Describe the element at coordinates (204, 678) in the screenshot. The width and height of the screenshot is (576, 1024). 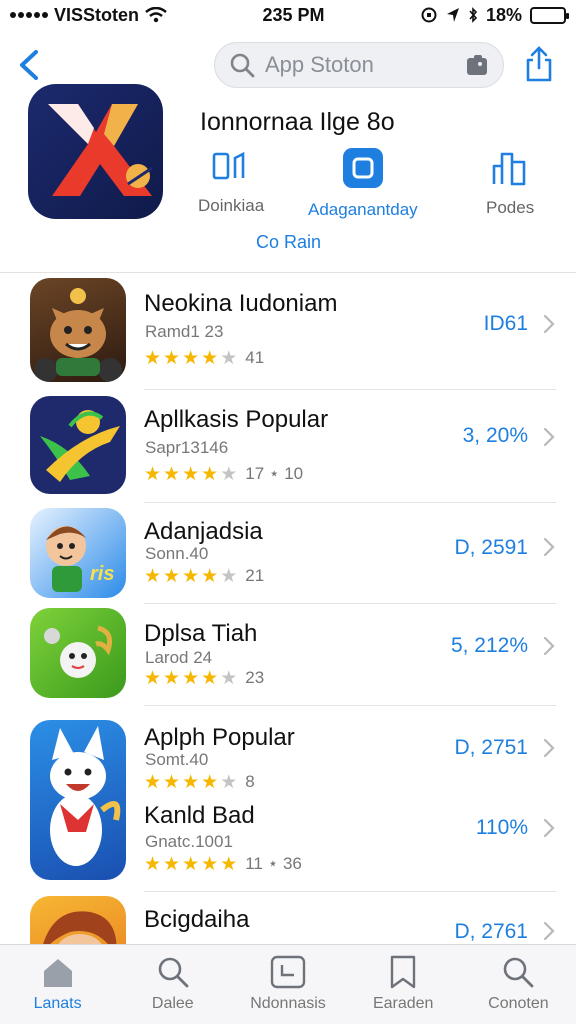
I see `star-rating: ★ ★ ★ ★ ★ 23` at that location.